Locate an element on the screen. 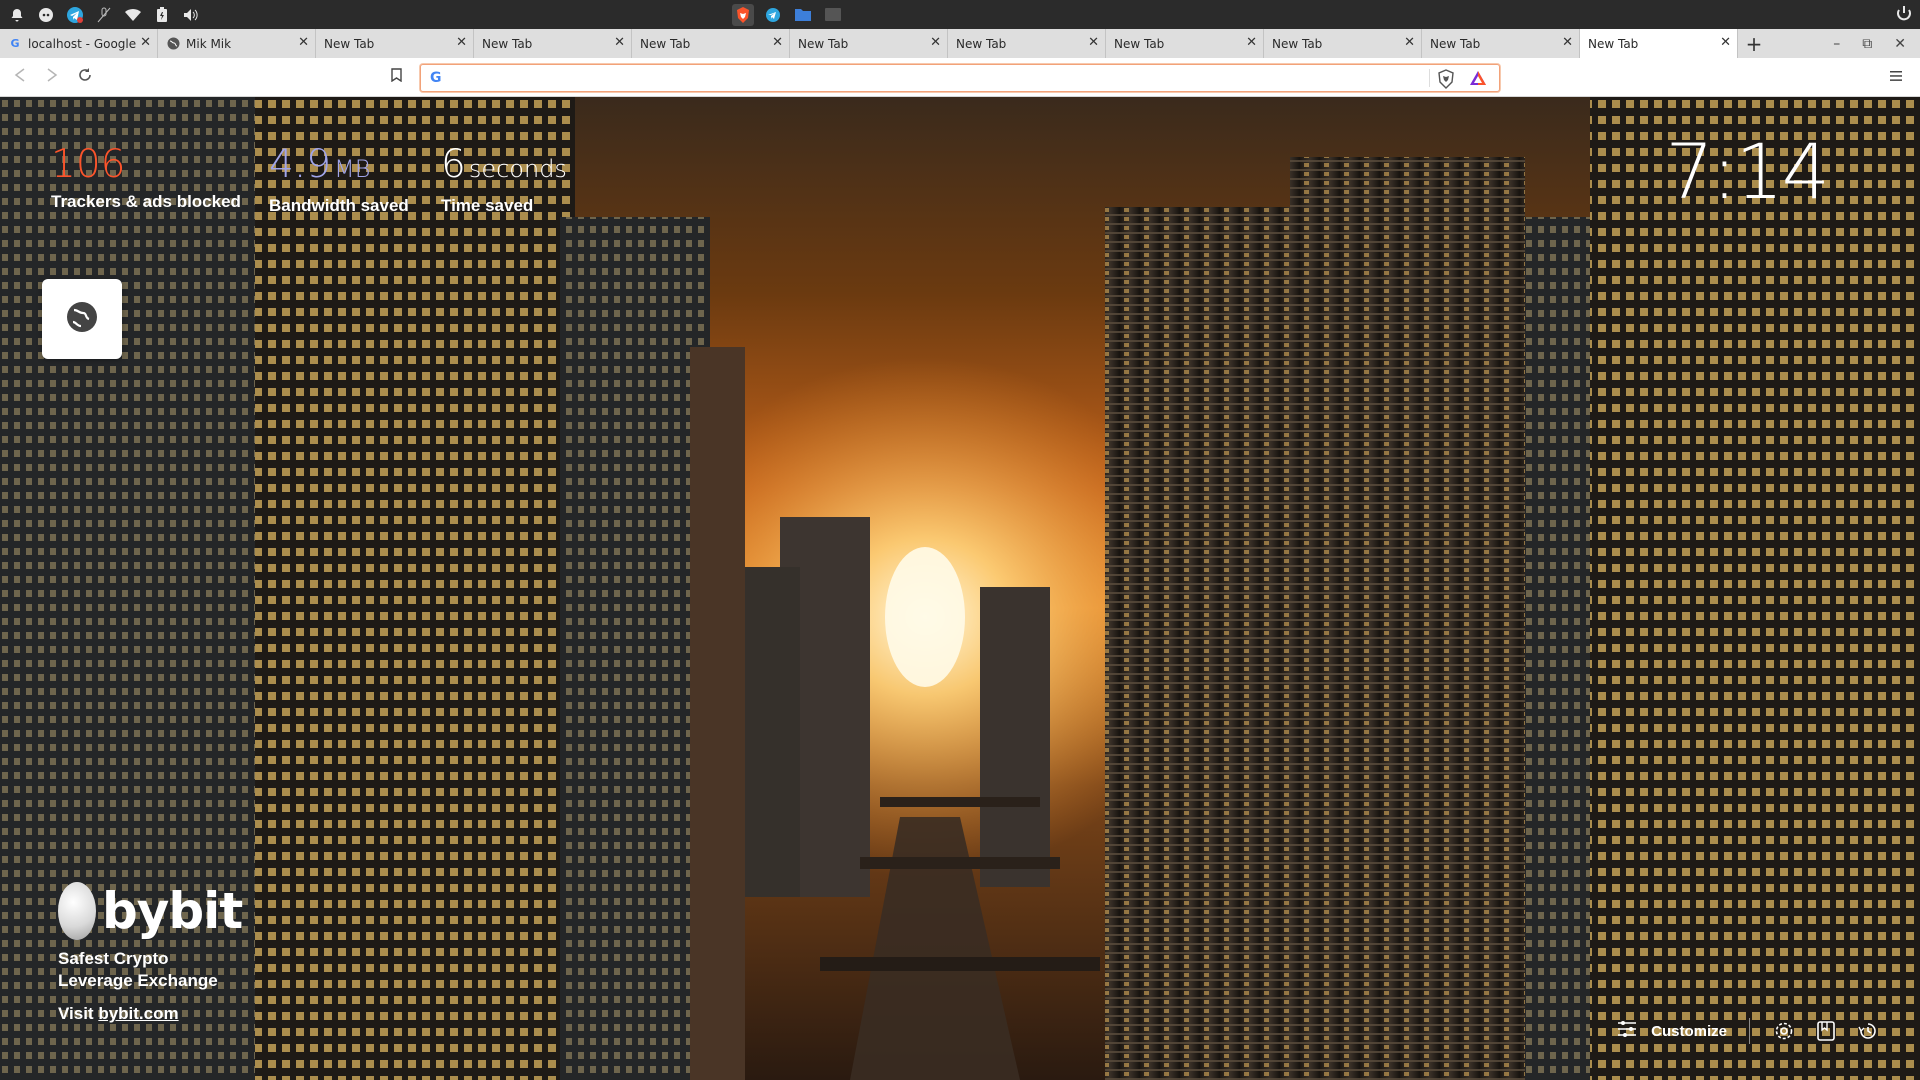  settings-gear-icon is located at coordinates (1784, 1031).